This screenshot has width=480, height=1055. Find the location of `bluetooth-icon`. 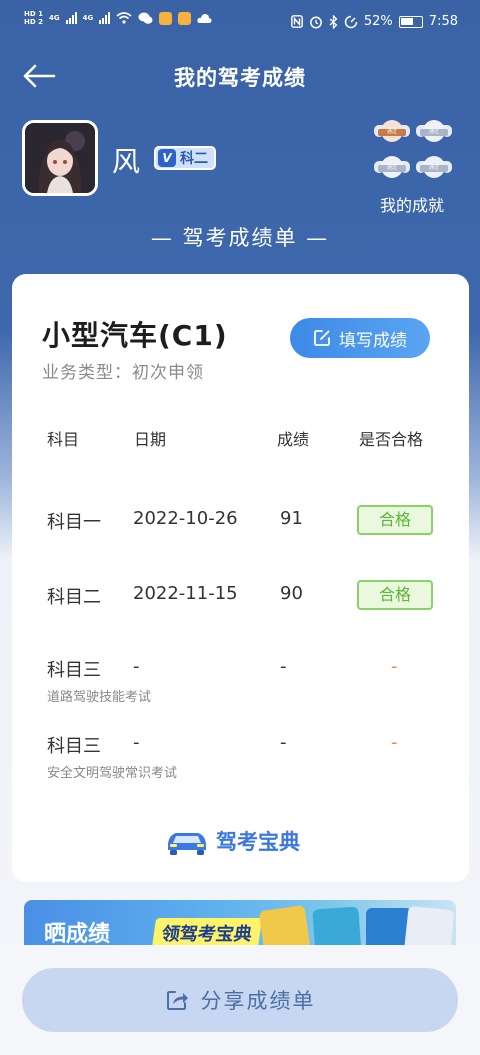

bluetooth-icon is located at coordinates (333, 21).